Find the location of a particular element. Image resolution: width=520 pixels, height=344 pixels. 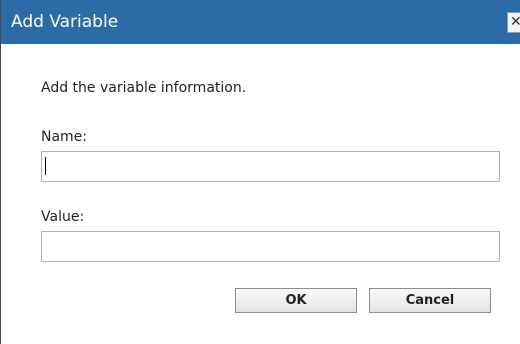

instructions-text: Add the variable information. is located at coordinates (144, 88).